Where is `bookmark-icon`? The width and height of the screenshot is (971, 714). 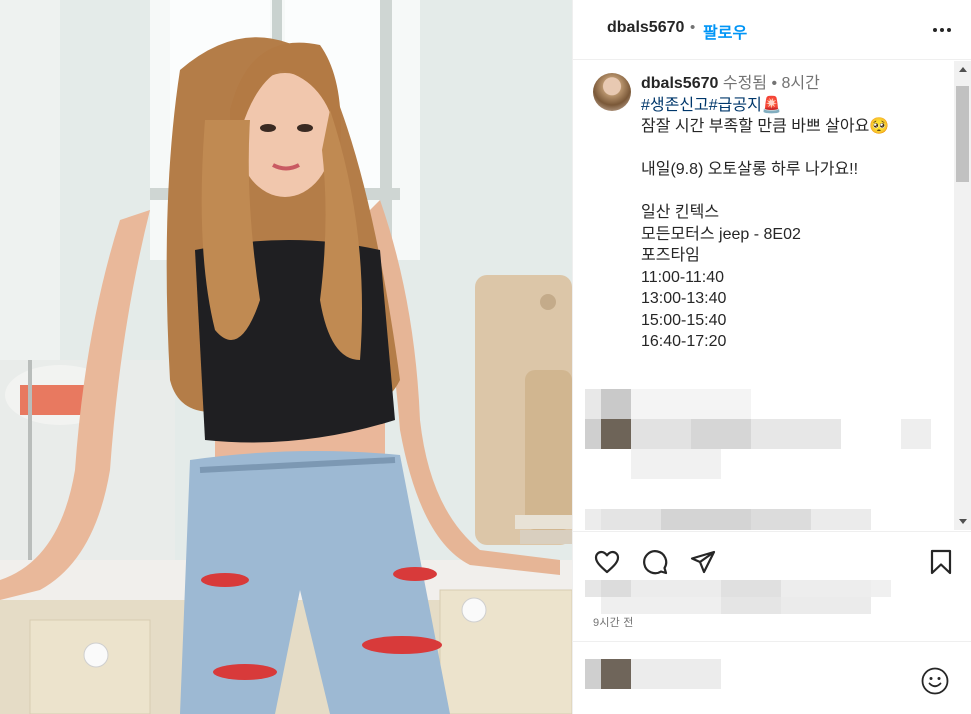 bookmark-icon is located at coordinates (941, 562).